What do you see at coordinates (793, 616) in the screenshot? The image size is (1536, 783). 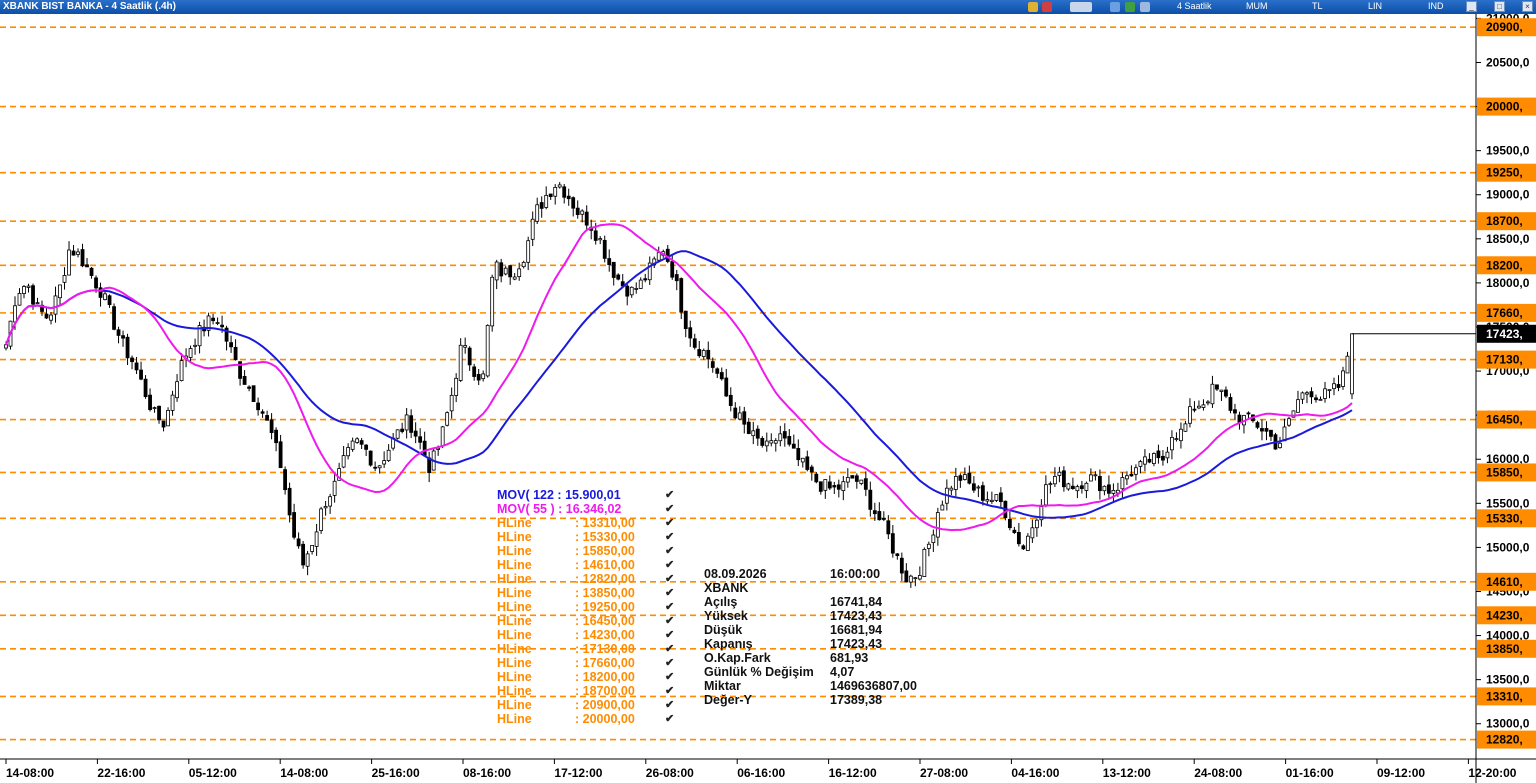 I see `ohlc-row: Yüksek 17423,43` at bounding box center [793, 616].